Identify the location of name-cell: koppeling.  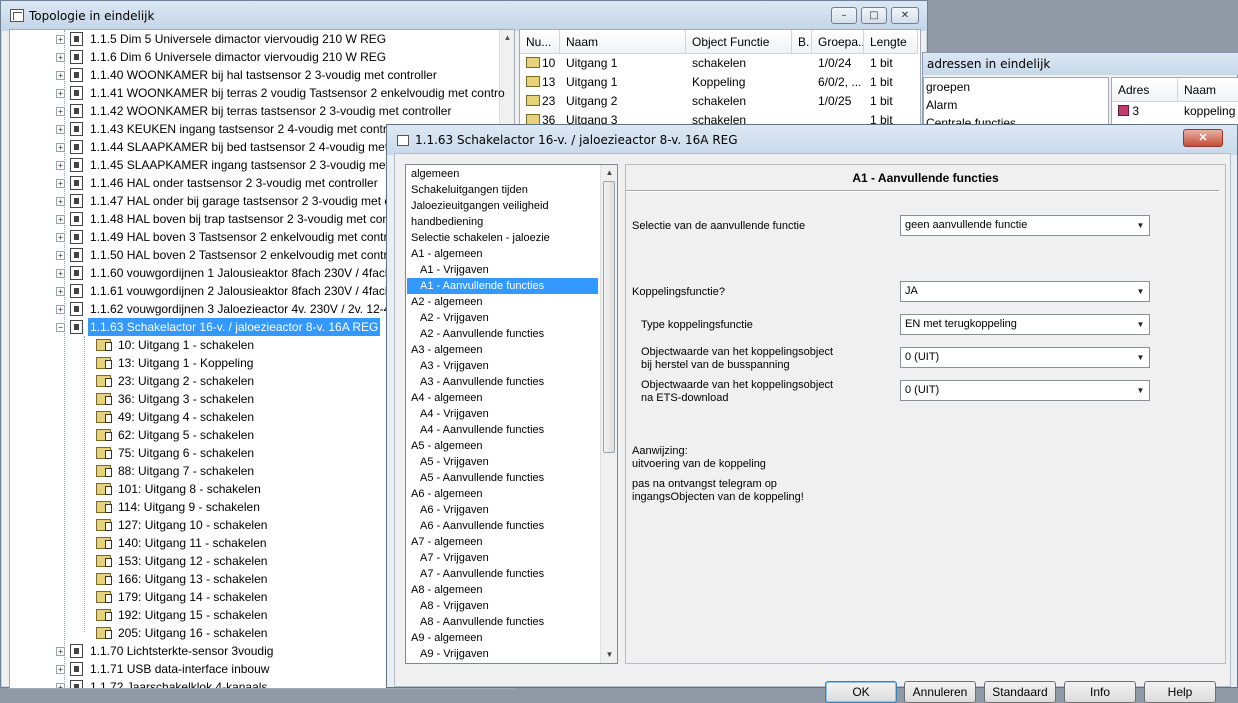
(1208, 111).